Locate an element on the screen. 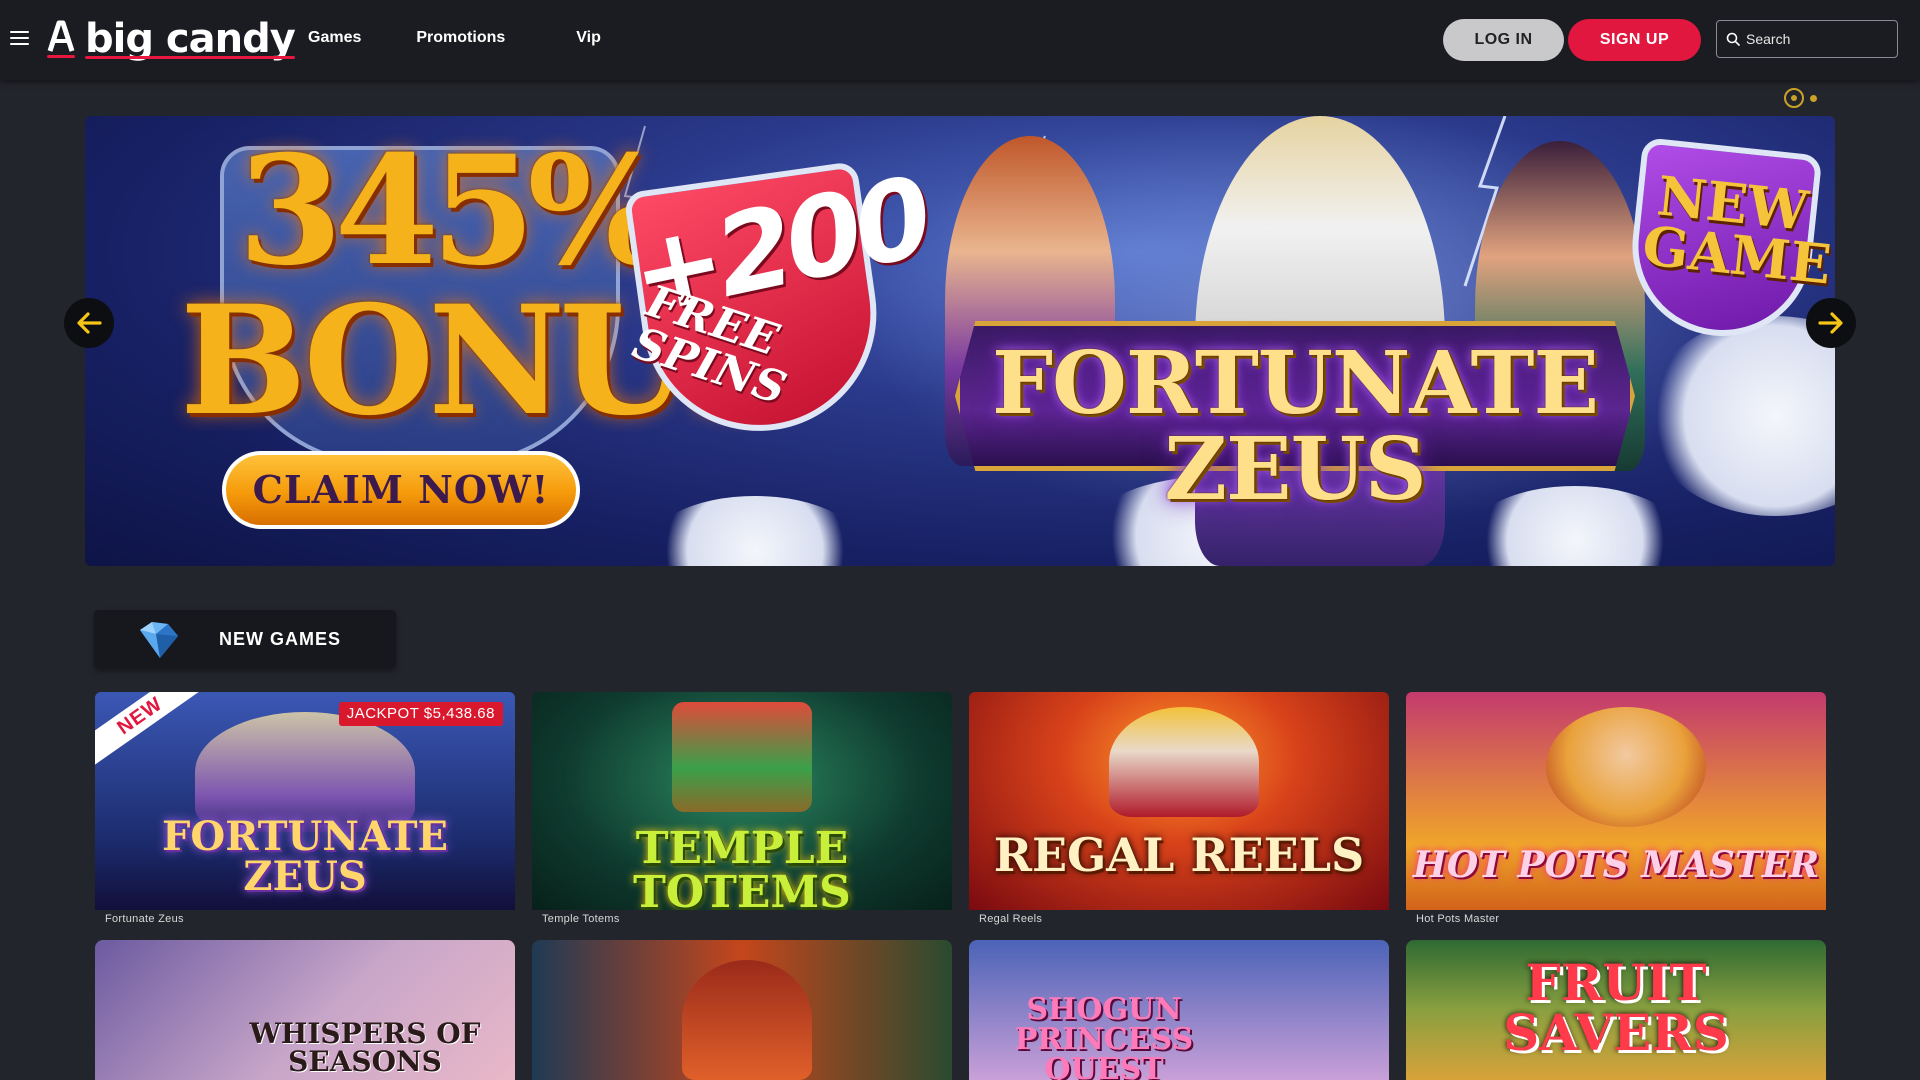 Image resolution: width=1920 pixels, height=1080 pixels. main-nav: Games Promotions Vip is located at coordinates (454, 38).